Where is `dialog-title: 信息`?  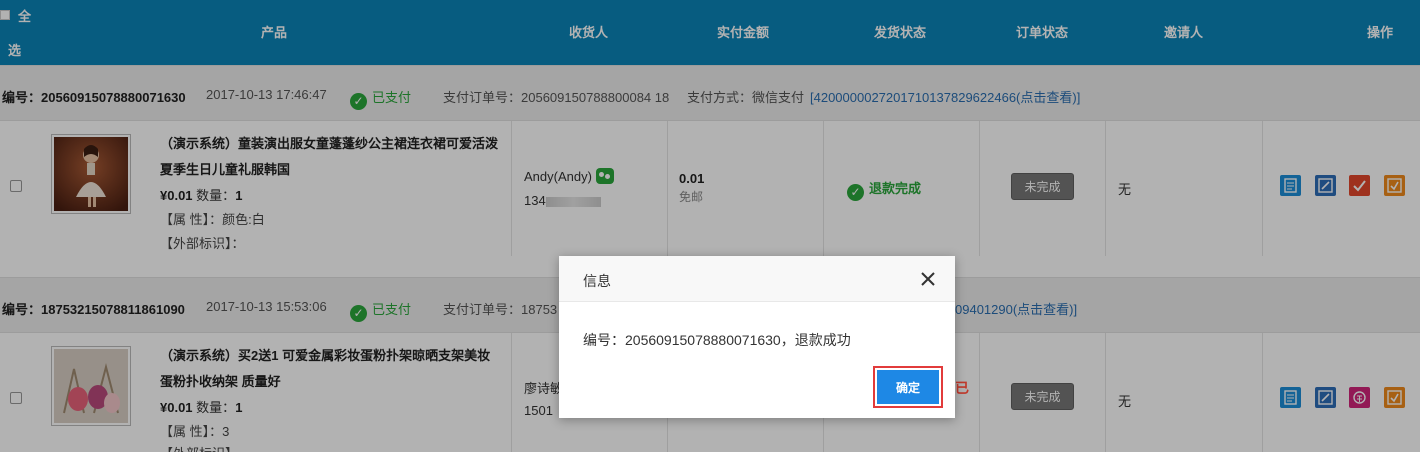 dialog-title: 信息 is located at coordinates (597, 281).